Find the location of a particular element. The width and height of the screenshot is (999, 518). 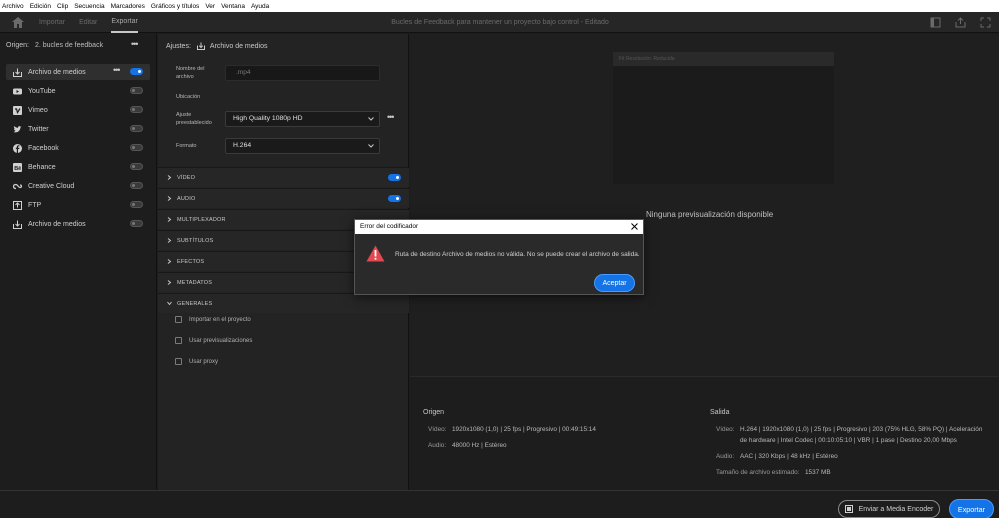

menu-marcadores: Marcadores is located at coordinates (128, 6).